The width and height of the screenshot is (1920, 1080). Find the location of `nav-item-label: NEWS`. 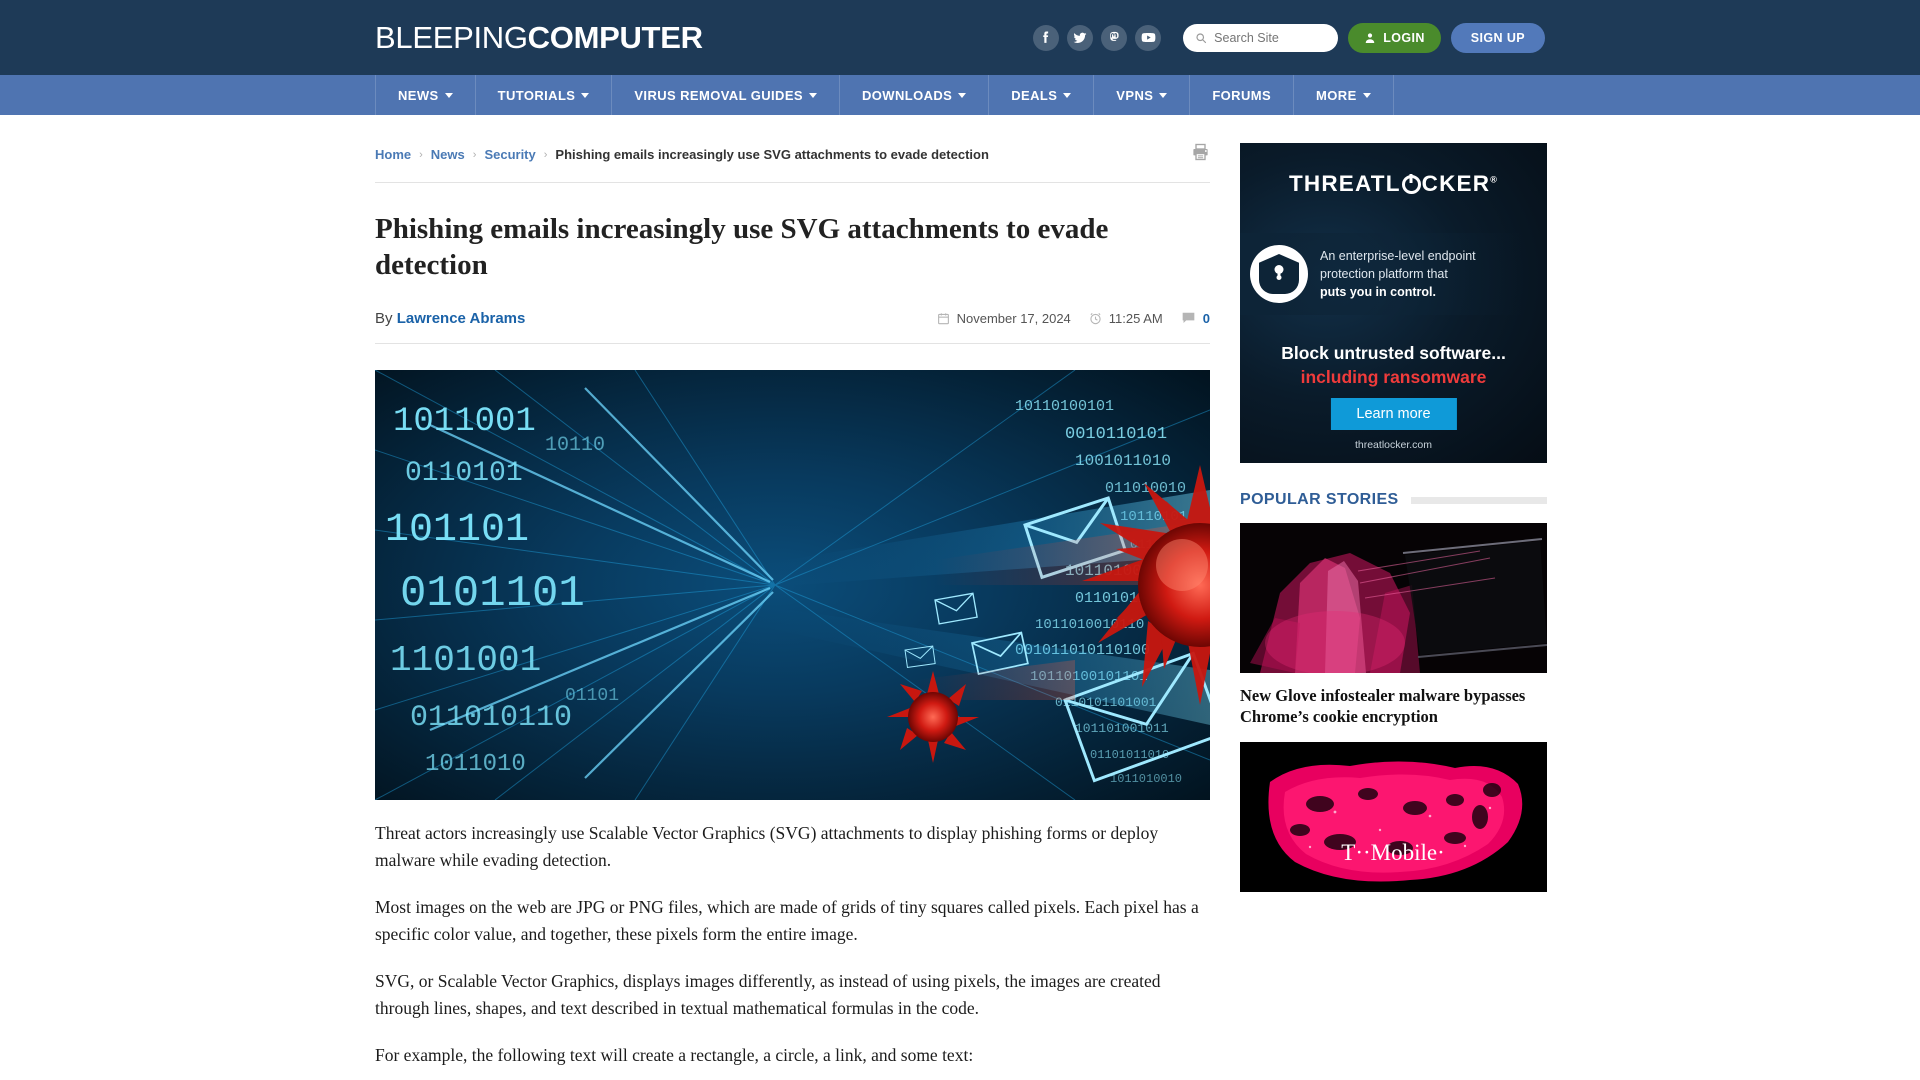

nav-item-label: NEWS is located at coordinates (418, 95).